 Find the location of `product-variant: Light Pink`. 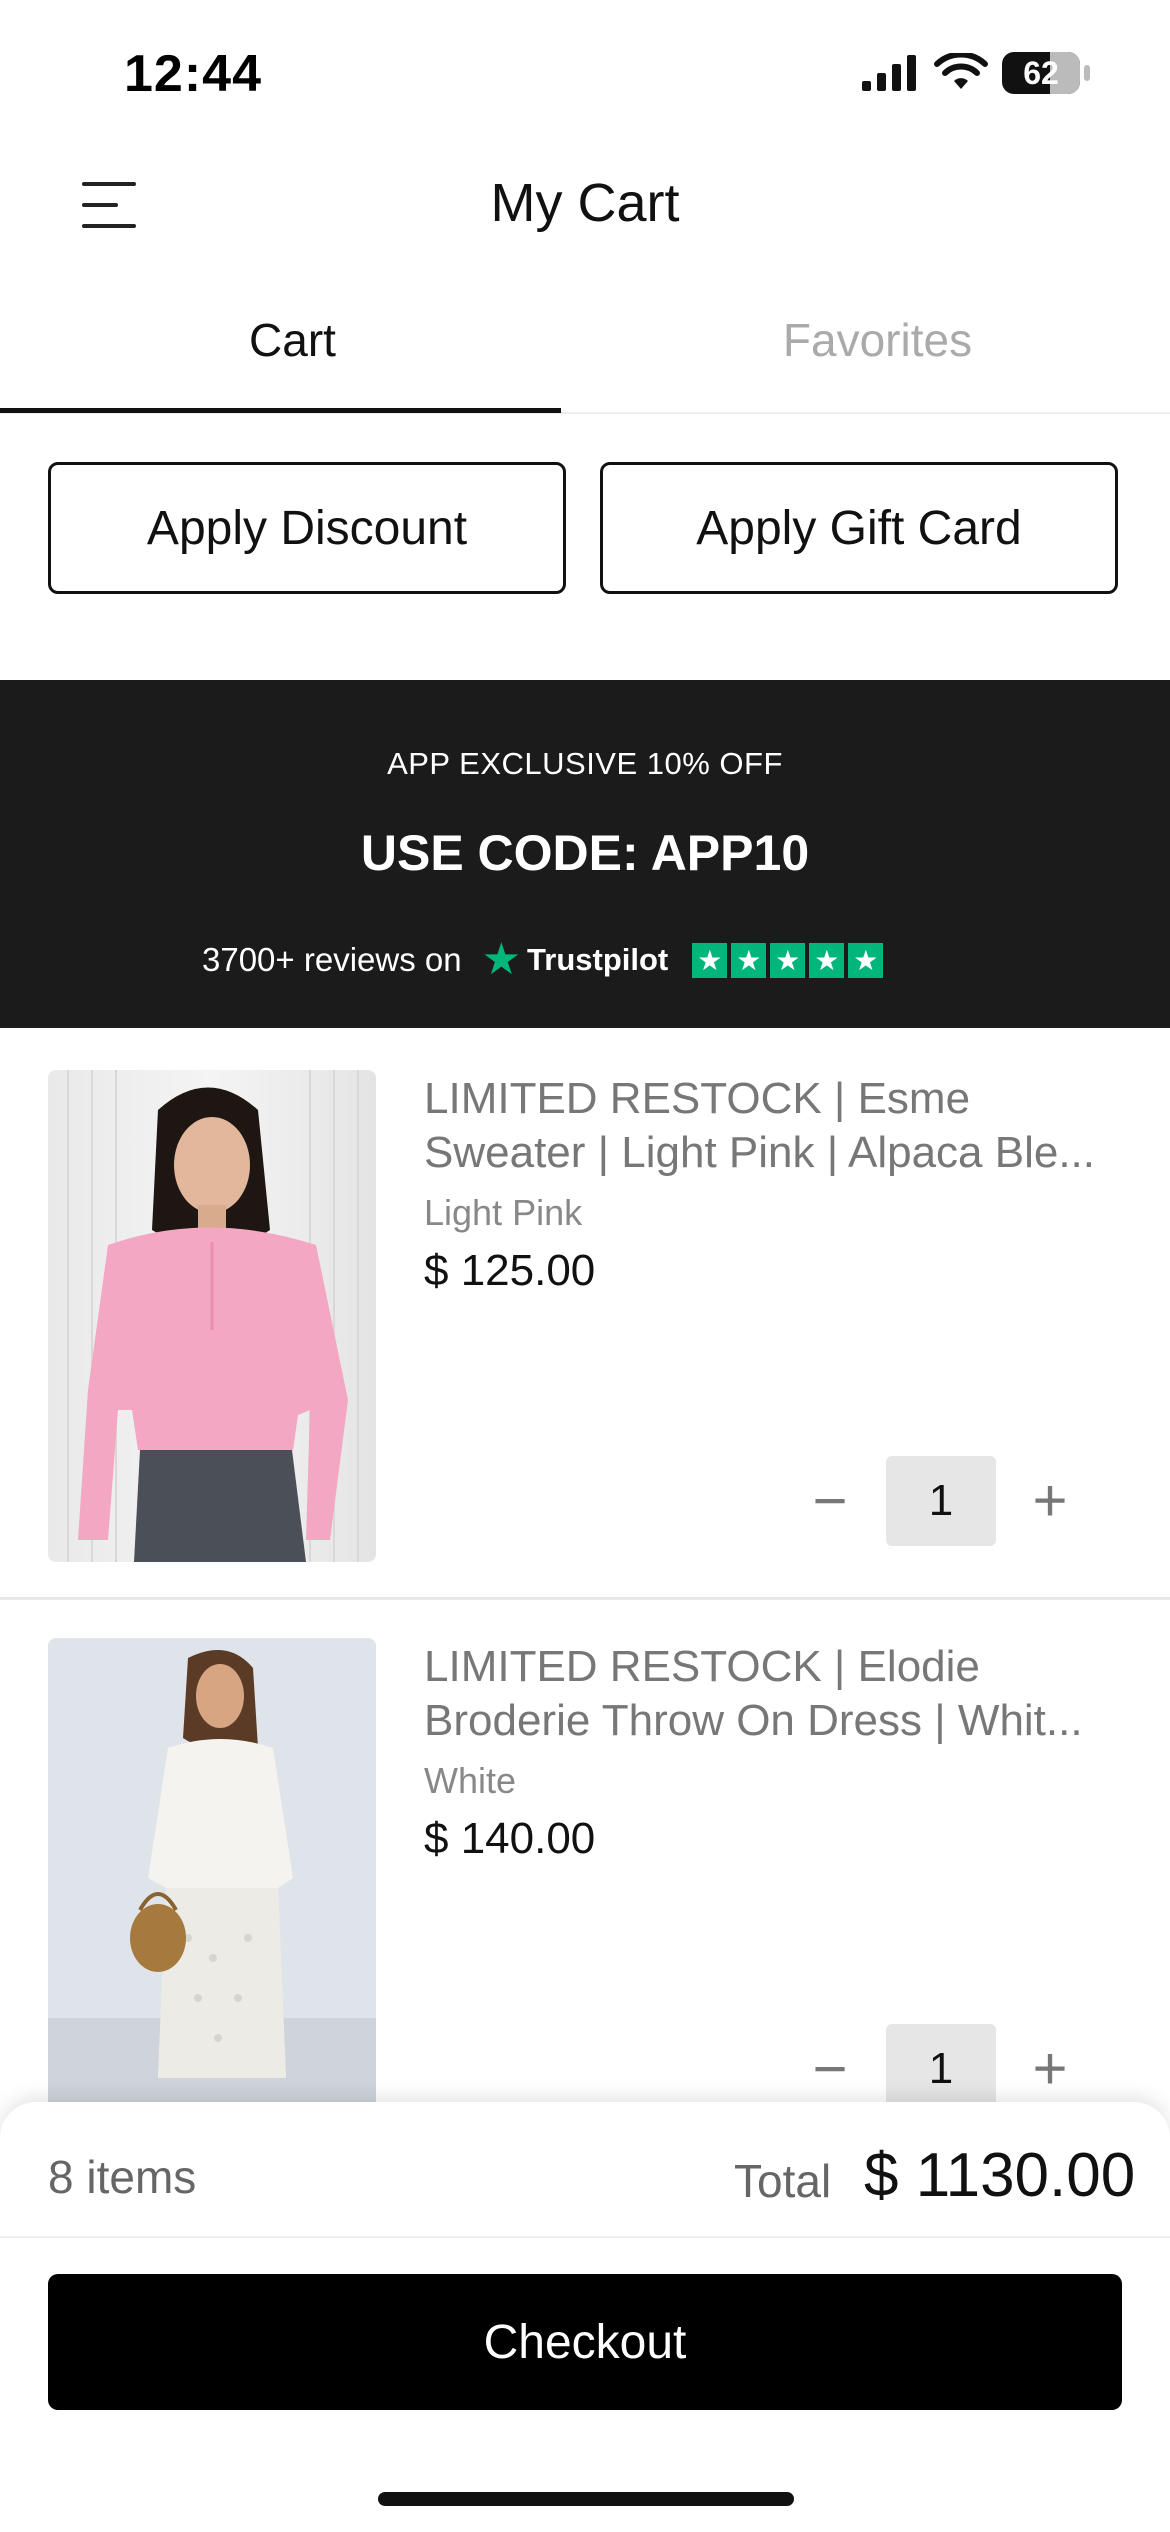

product-variant: Light Pink is located at coordinates (503, 1212).